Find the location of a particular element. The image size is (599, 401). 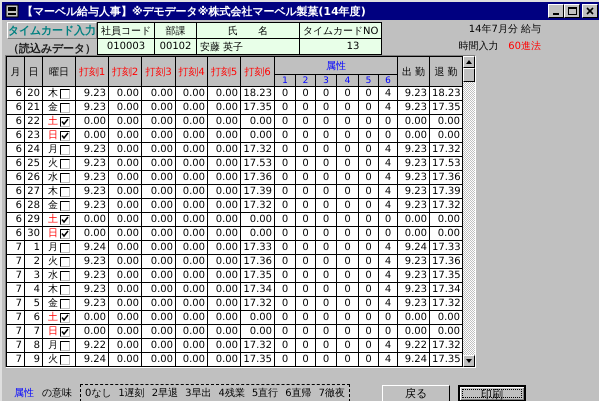

minimize-button is located at coordinates (556, 11).